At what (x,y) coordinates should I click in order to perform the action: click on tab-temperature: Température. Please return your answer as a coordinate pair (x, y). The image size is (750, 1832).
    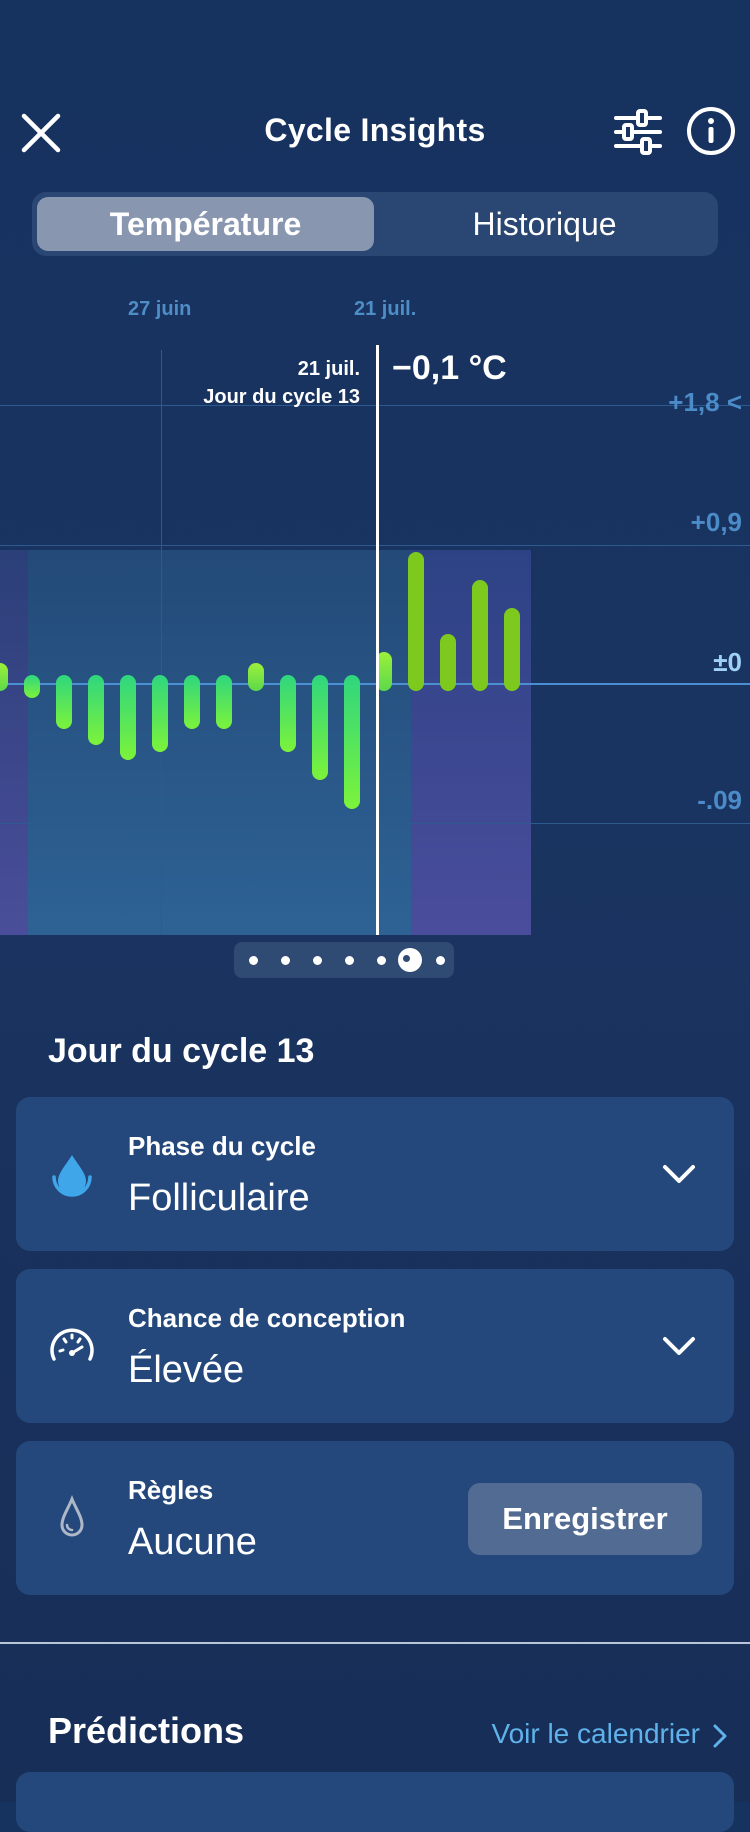
    Looking at the image, I should click on (205, 224).